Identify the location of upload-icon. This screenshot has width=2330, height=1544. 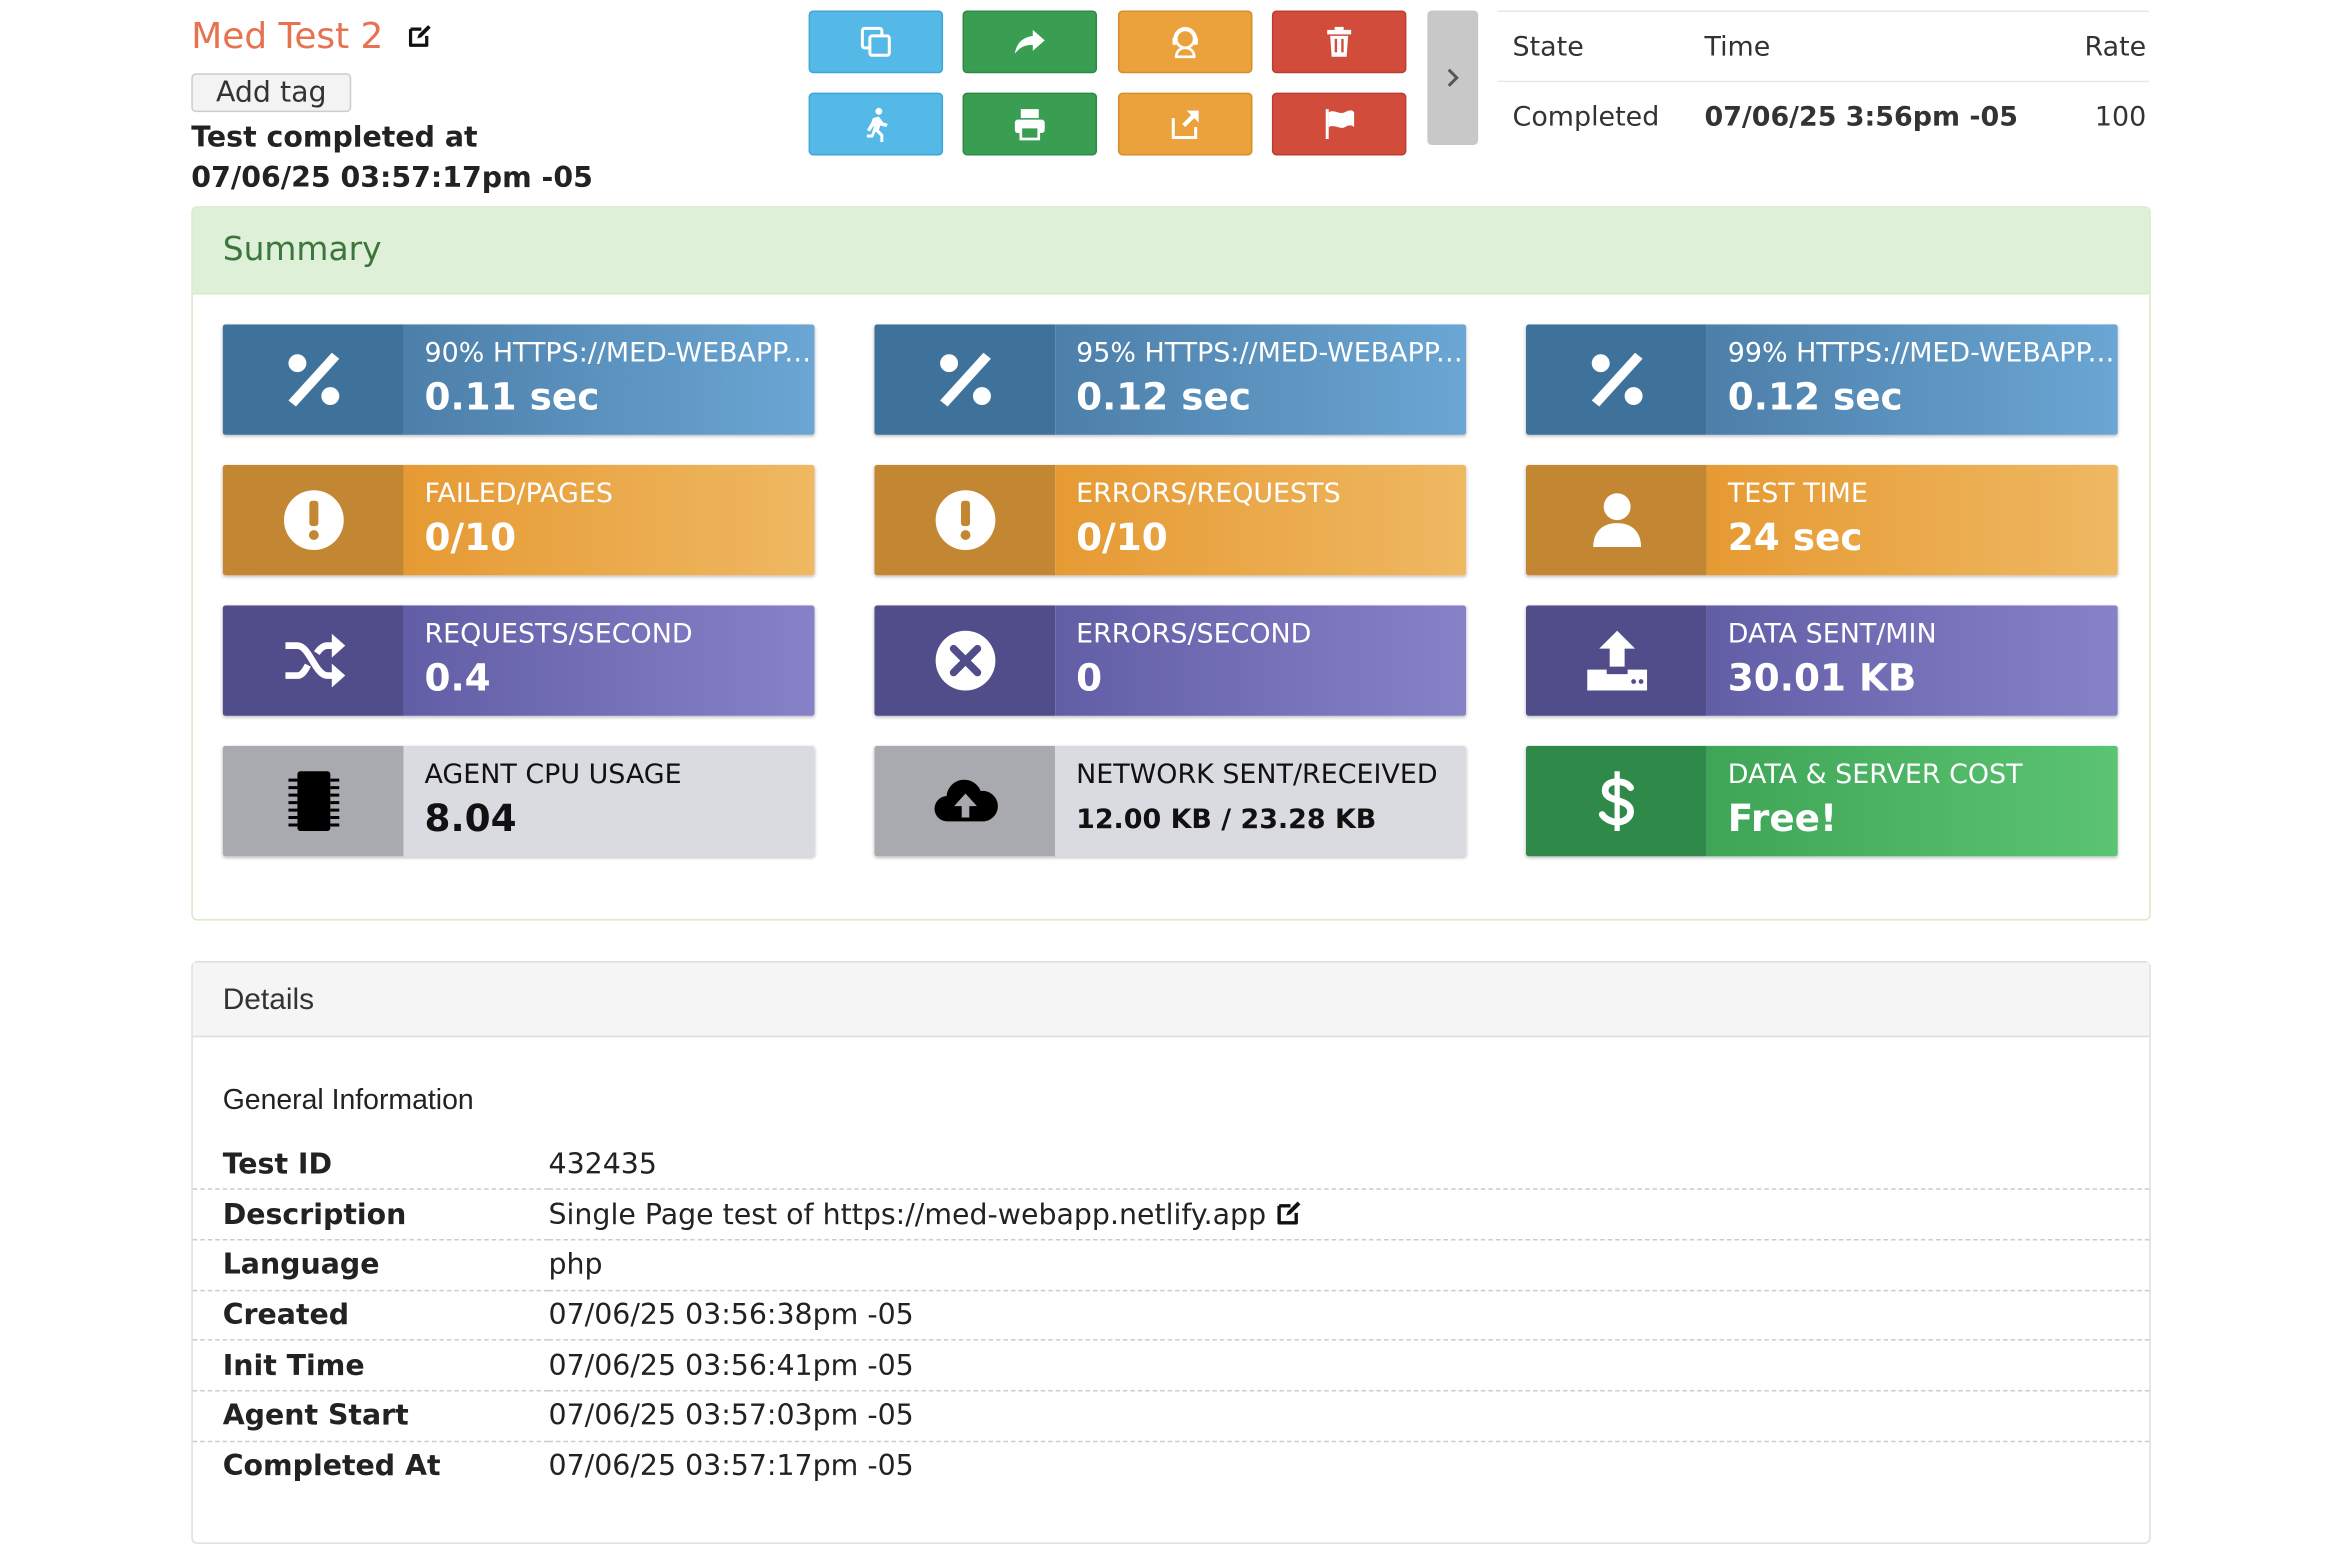
(1616, 660).